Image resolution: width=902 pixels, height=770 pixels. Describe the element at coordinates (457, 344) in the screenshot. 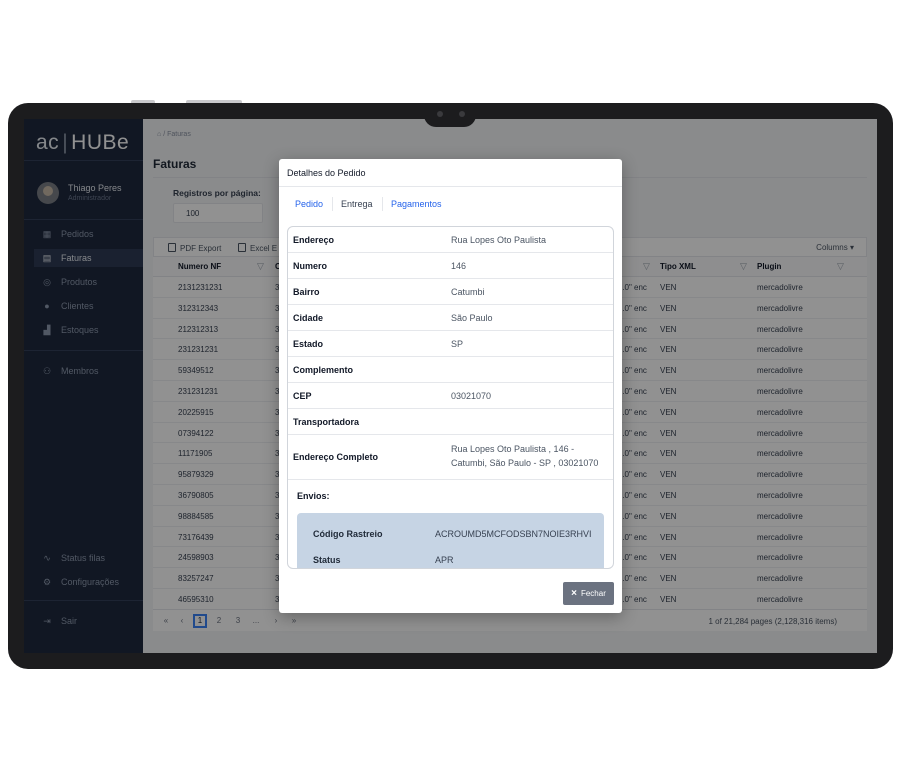

I see `detail-value: SP` at that location.